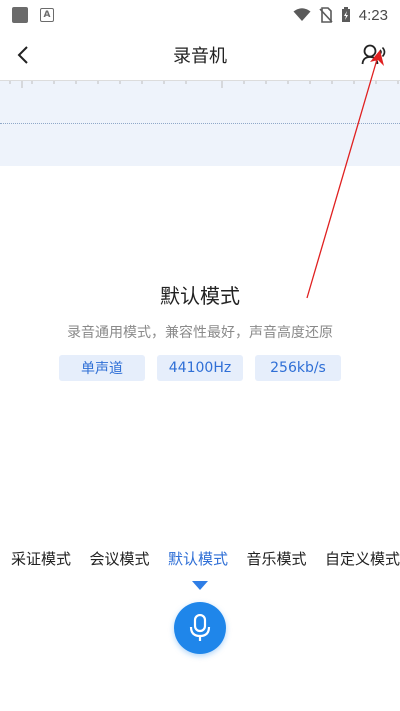 The width and height of the screenshot is (400, 711). I want to click on tab-default-mode: 默认模式, so click(198, 561).